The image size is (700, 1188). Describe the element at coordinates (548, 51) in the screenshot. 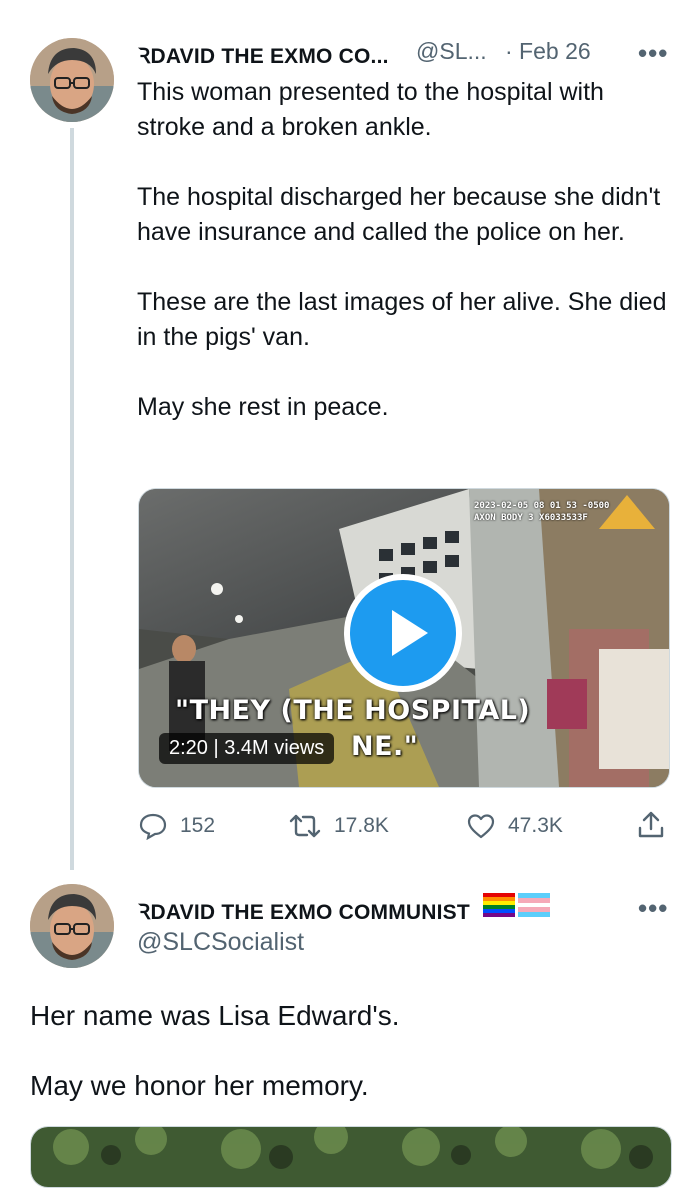

I see `tweet-date: · Feb 26` at that location.